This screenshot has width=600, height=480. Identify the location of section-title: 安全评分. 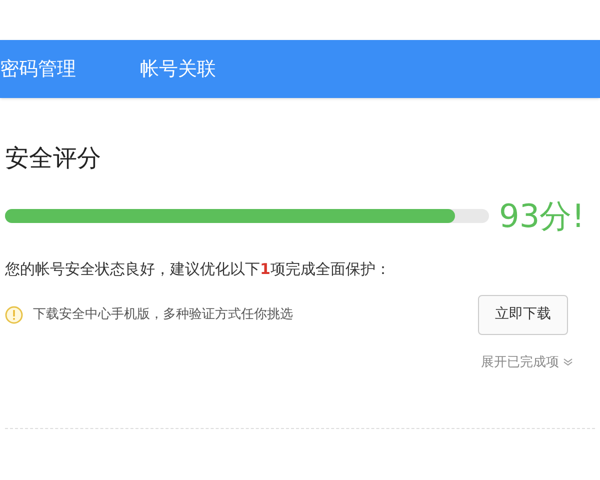
(53, 158).